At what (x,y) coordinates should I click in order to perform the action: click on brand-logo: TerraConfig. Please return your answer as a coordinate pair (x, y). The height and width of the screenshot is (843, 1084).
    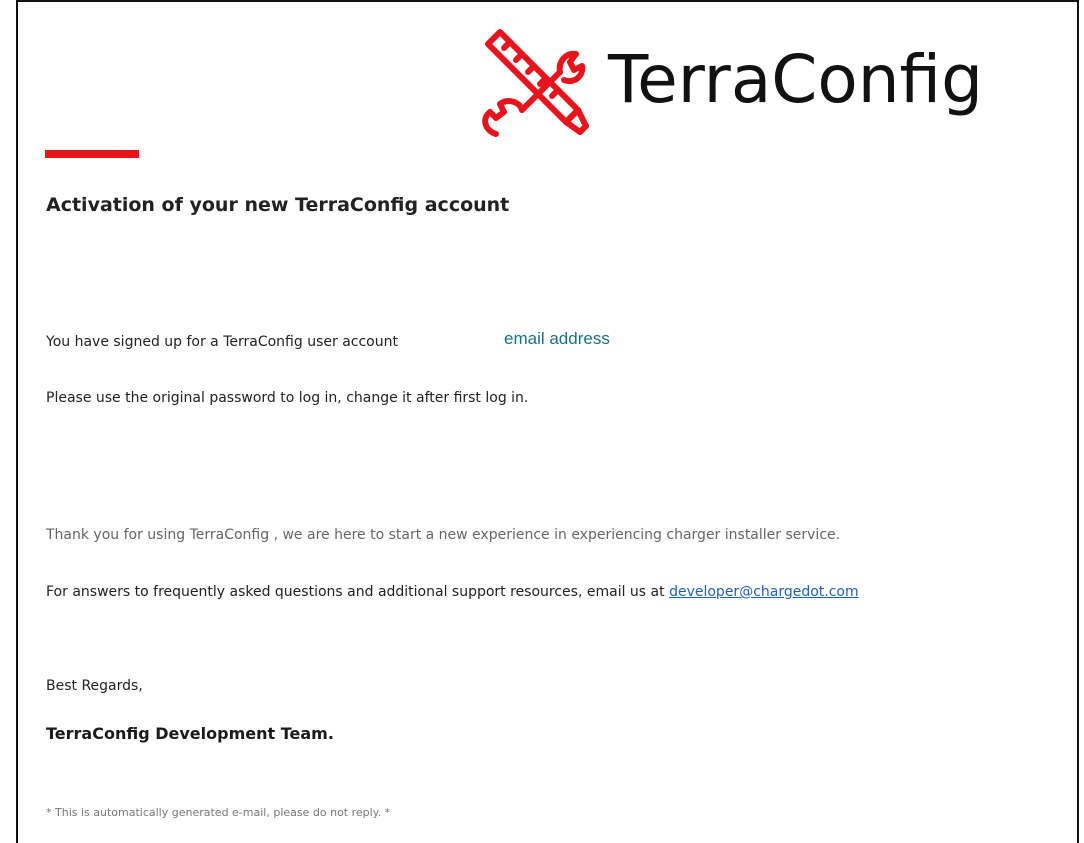
    Looking at the image, I should click on (767, 87).